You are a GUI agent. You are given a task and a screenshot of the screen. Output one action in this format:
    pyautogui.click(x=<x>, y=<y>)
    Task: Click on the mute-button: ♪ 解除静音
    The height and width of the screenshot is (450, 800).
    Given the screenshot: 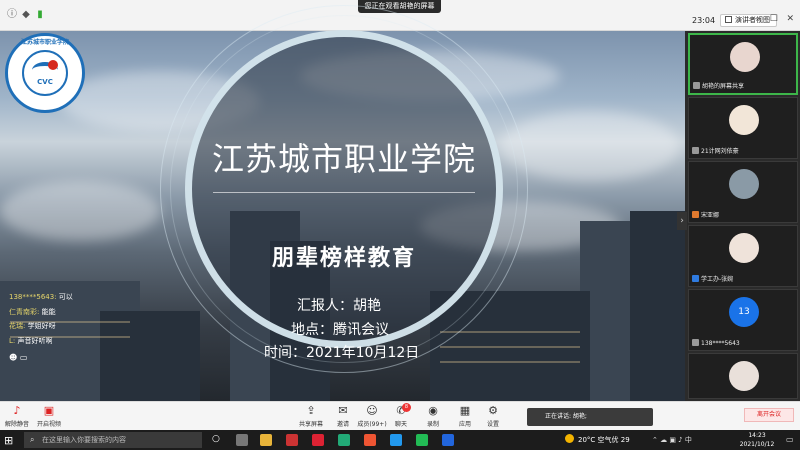 What is the action you would take?
    pyautogui.click(x=17, y=416)
    